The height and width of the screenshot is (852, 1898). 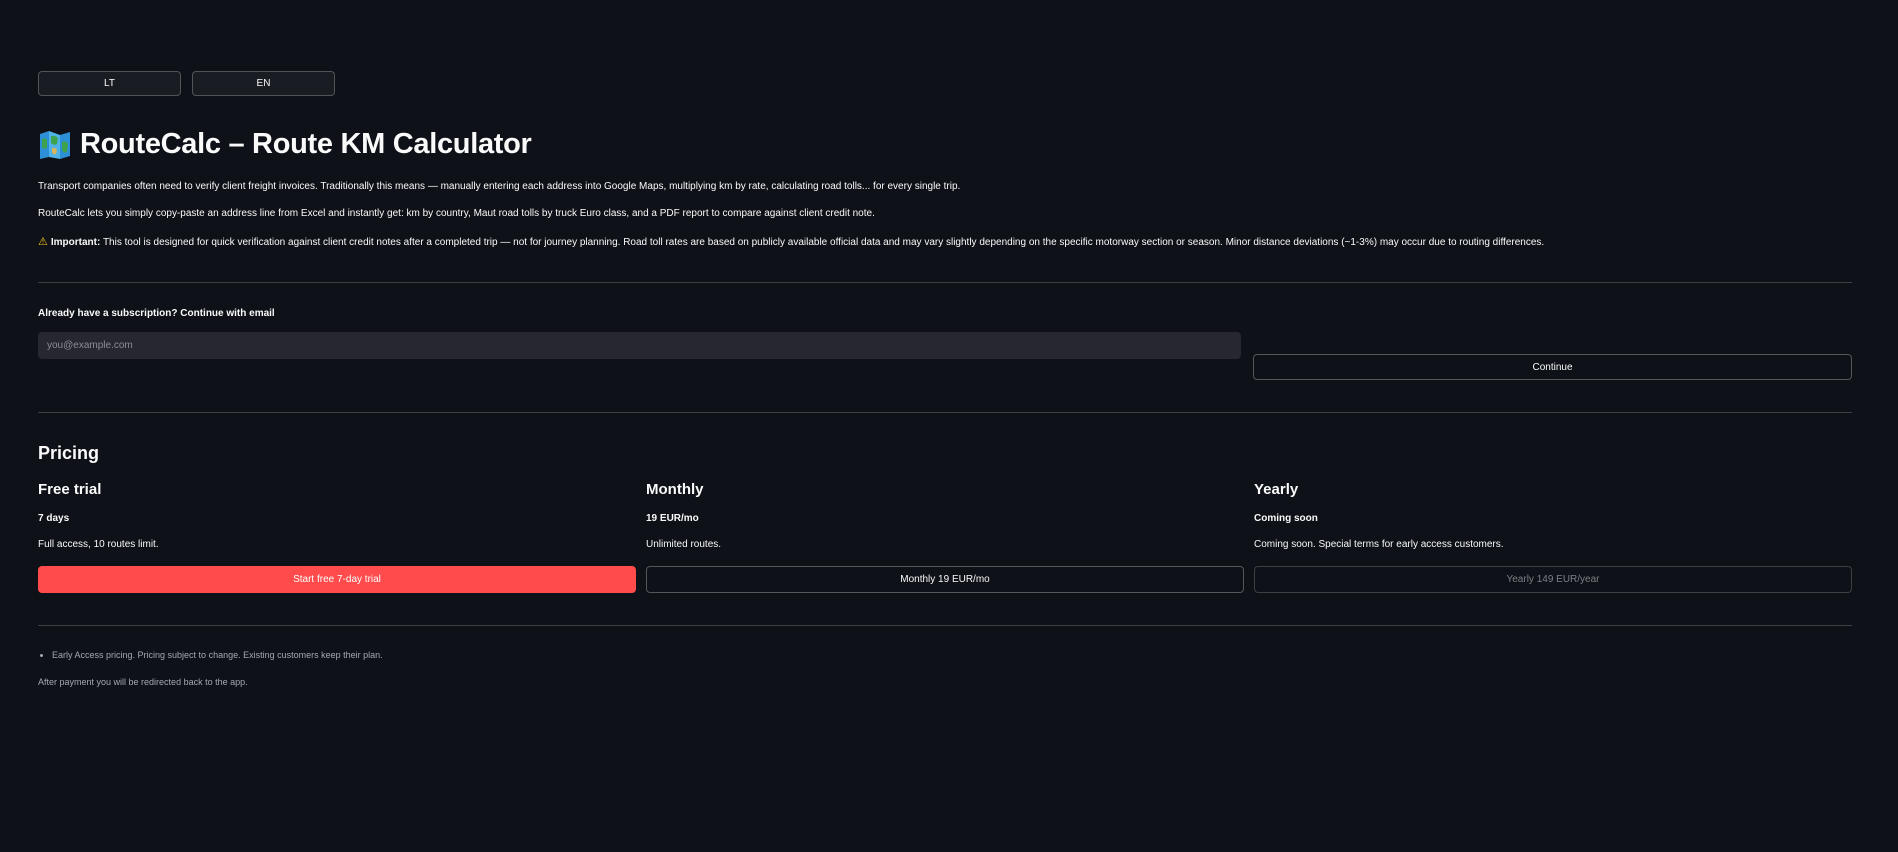 What do you see at coordinates (1553, 579) in the screenshot?
I see `yearly-plan-button: Yearly 149 EUR/year` at bounding box center [1553, 579].